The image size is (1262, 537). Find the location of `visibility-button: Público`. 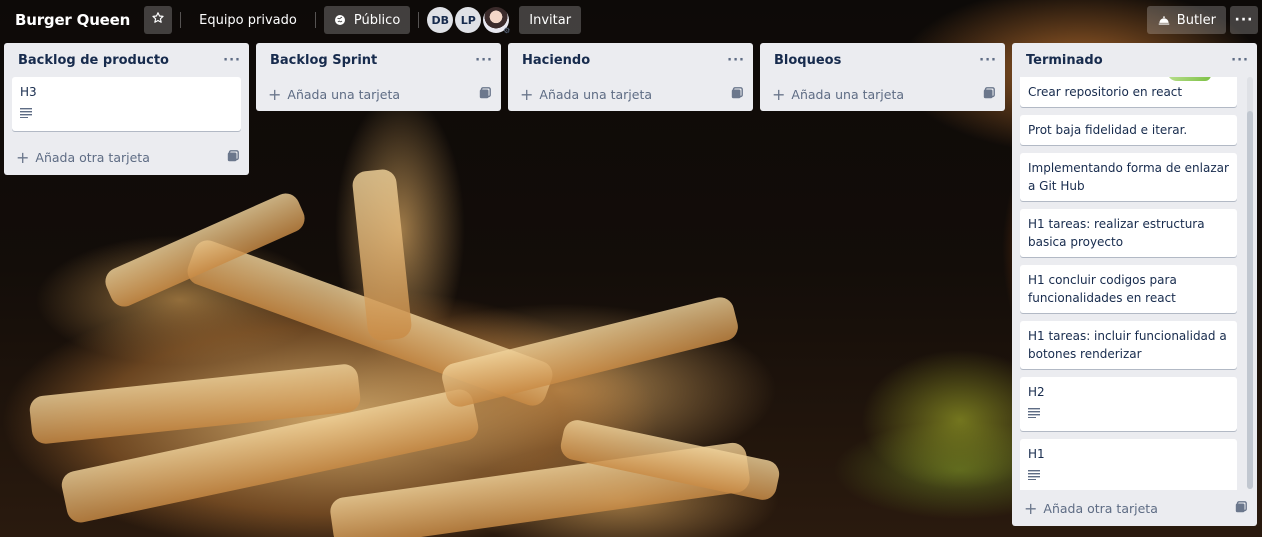

visibility-button: Público is located at coordinates (367, 20).